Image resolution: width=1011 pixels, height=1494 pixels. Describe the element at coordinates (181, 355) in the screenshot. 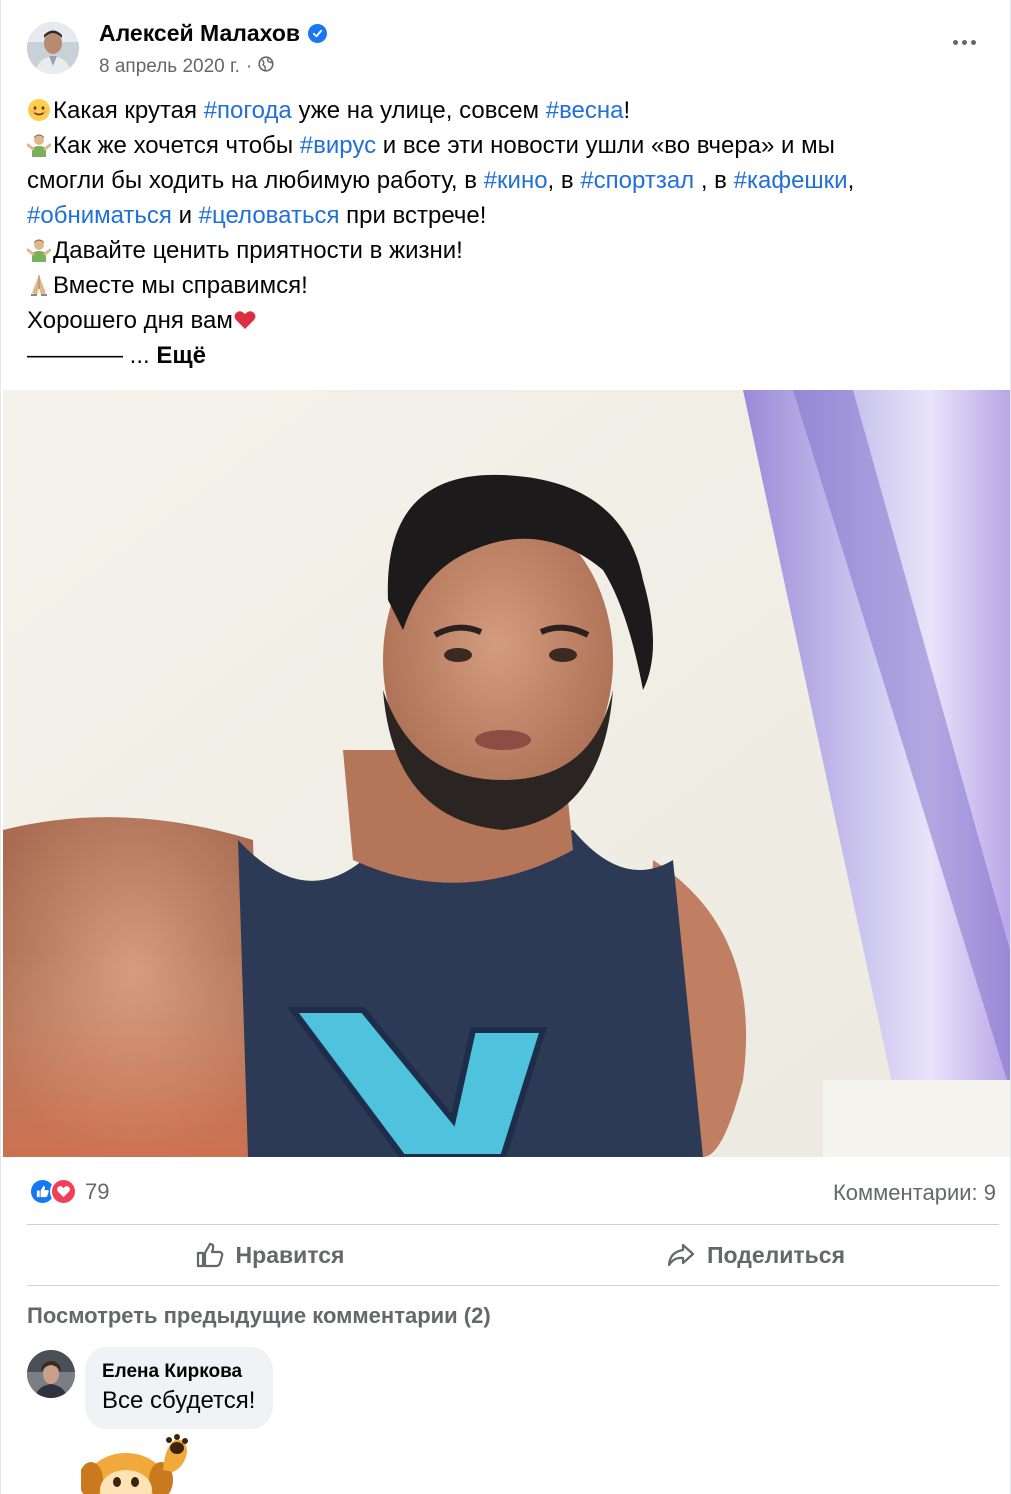

I see `see-more-link: Ещё` at that location.